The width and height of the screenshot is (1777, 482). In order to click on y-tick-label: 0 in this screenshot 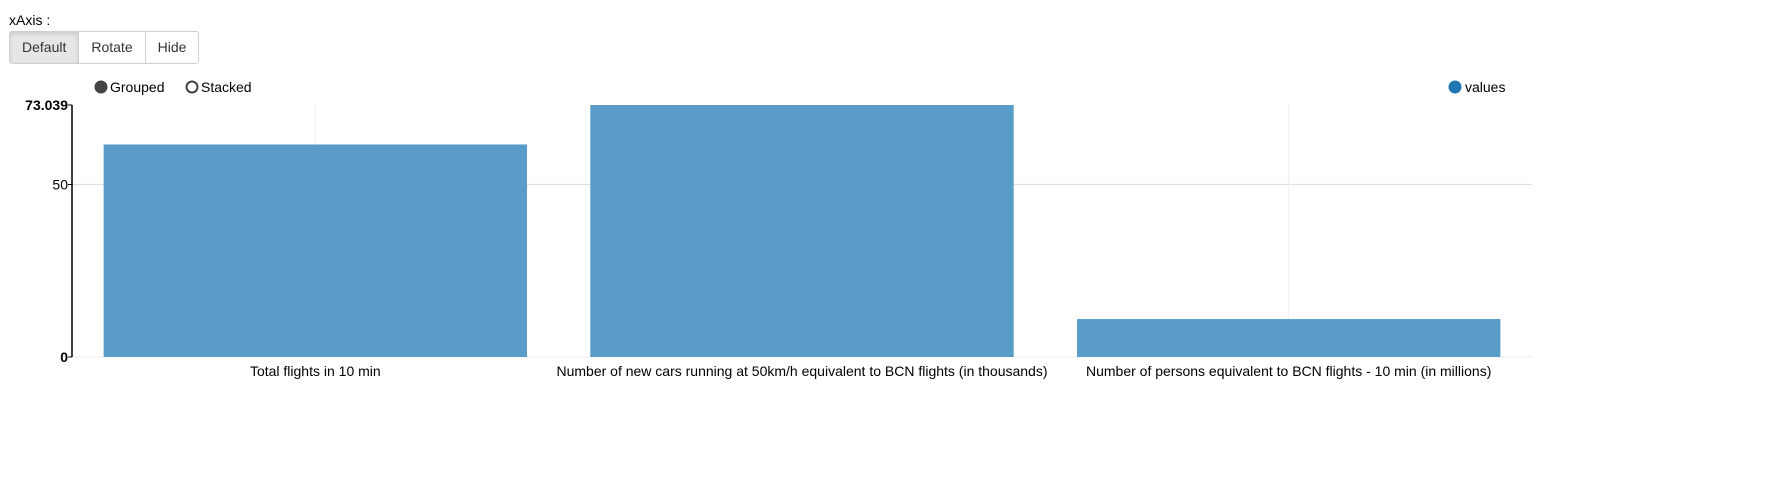, I will do `click(64, 357)`.